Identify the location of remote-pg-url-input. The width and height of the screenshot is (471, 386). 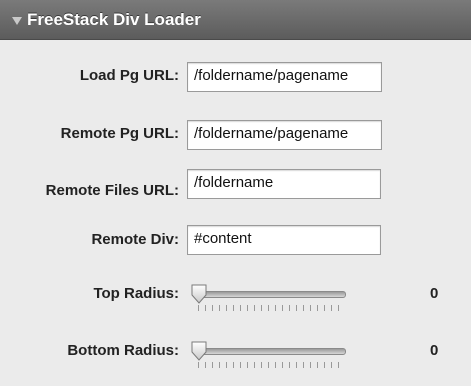
(284, 133).